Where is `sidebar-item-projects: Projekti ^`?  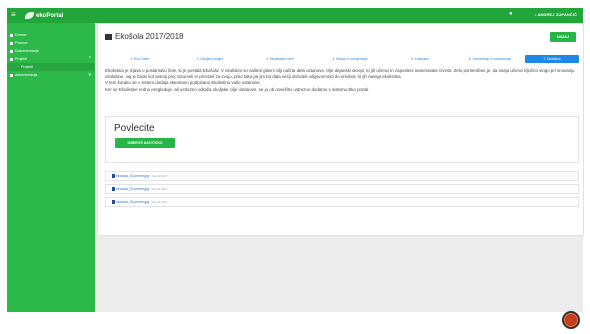 sidebar-item-projects: Projekti ^ is located at coordinates (51, 59).